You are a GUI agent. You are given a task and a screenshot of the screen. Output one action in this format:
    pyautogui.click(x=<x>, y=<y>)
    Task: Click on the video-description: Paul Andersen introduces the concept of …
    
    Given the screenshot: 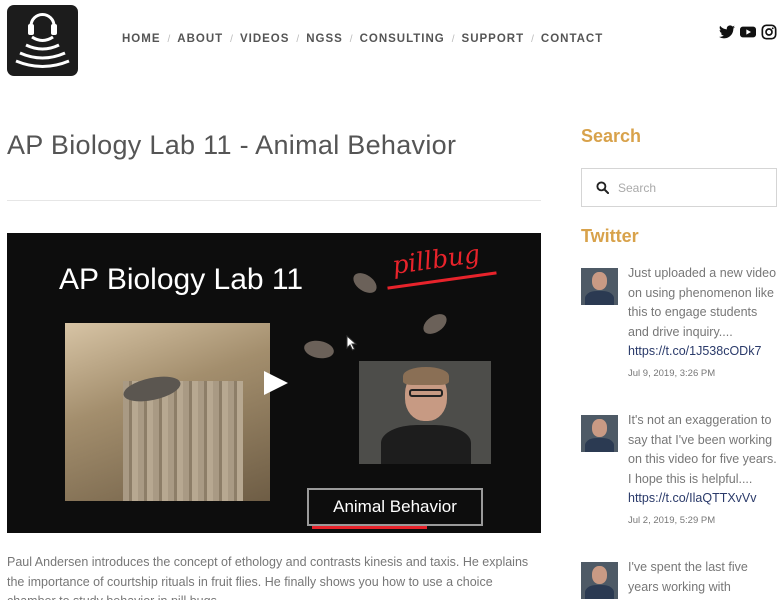 What is the action you would take?
    pyautogui.click(x=268, y=577)
    